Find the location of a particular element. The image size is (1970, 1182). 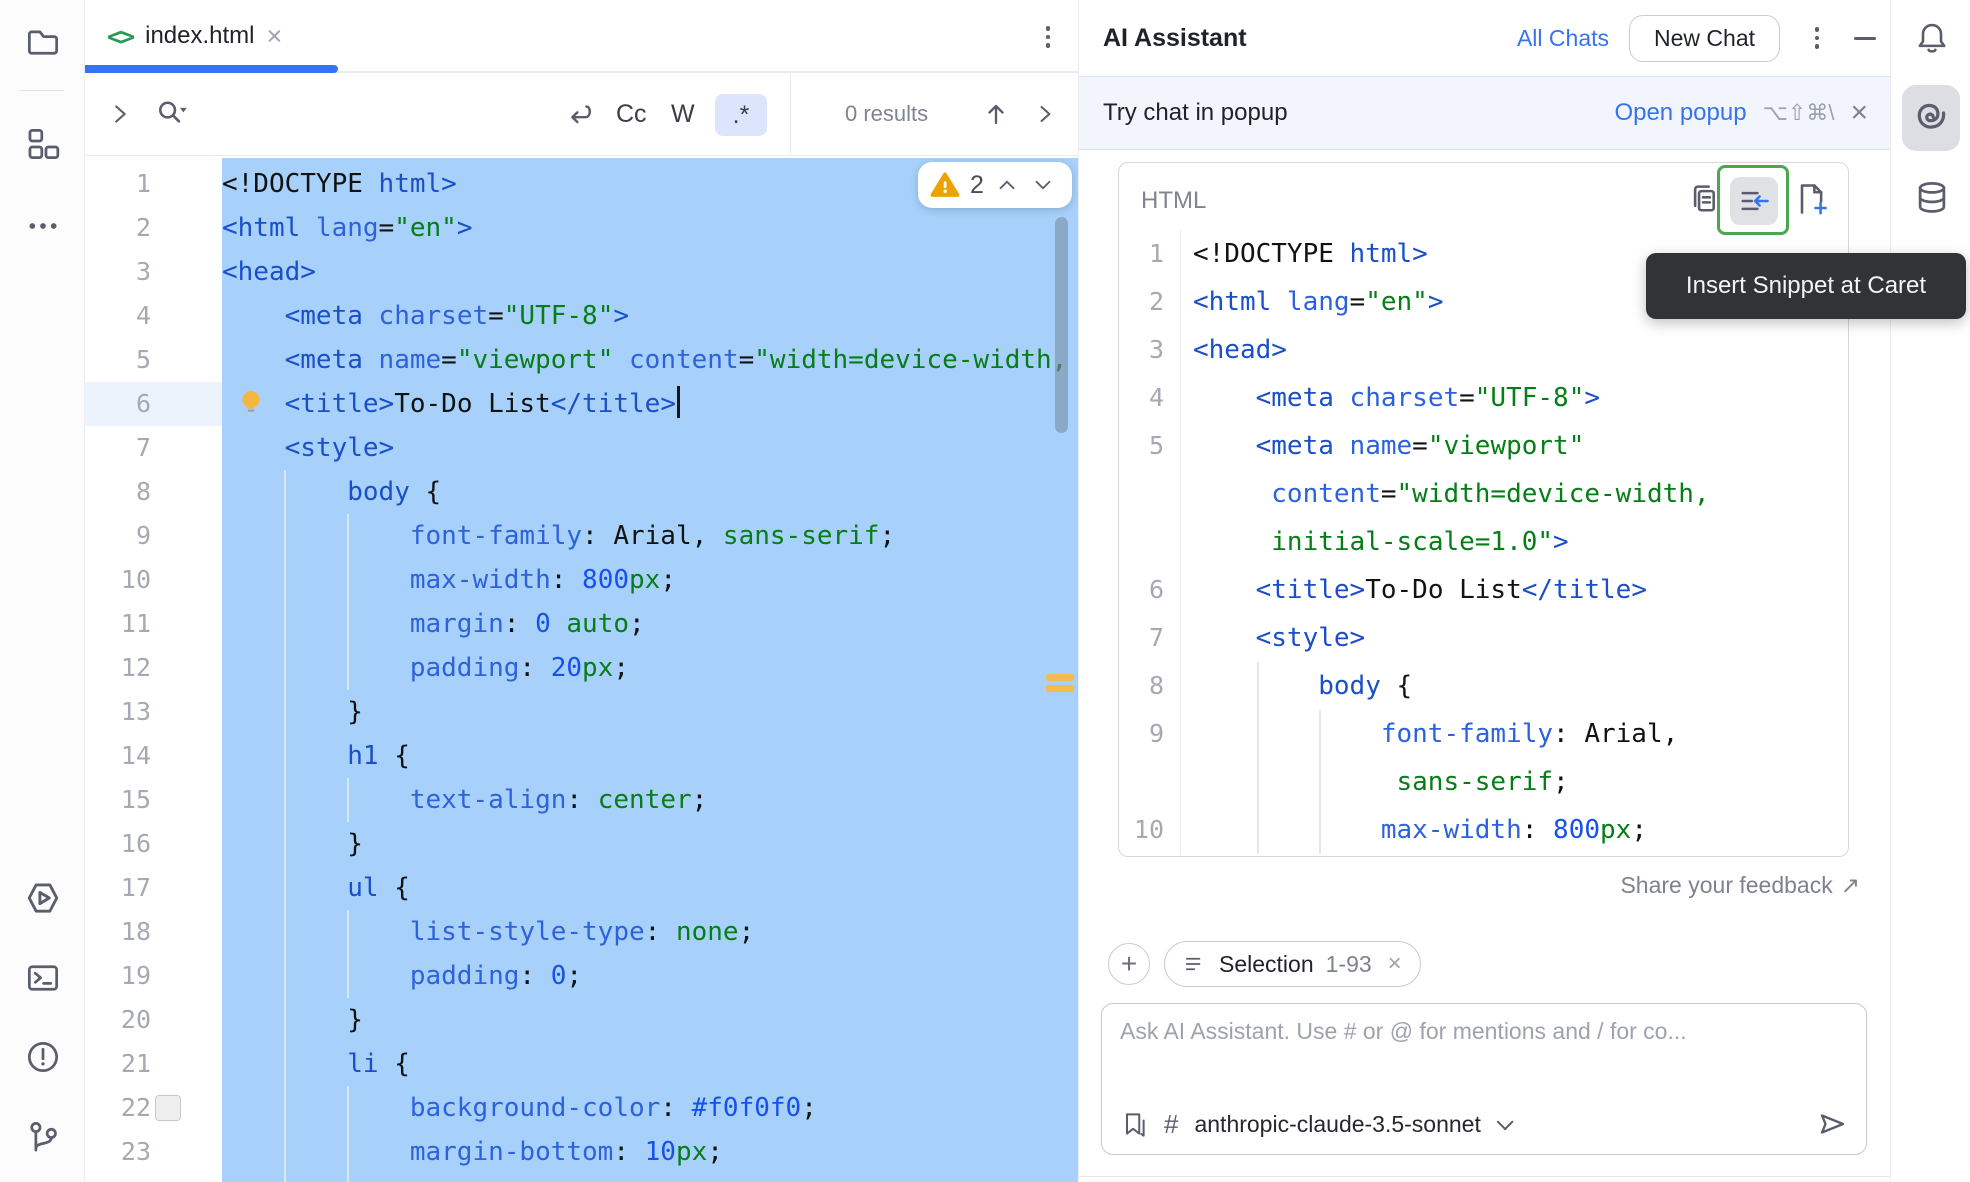

code-line: 22 background-color: #f0f0f0; is located at coordinates (581, 1108).